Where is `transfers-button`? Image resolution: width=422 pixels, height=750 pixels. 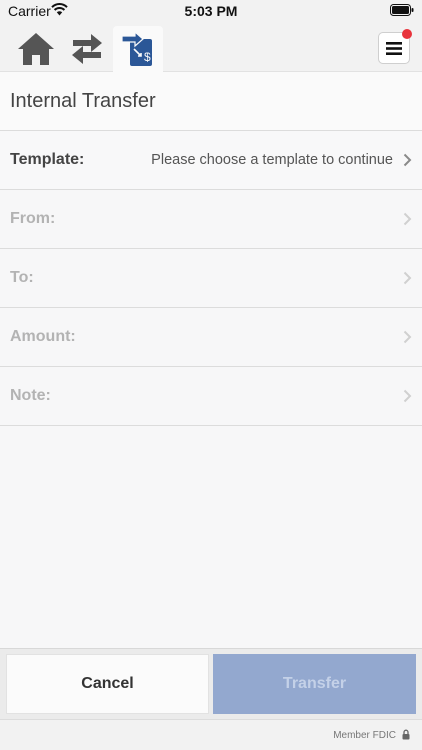 transfers-button is located at coordinates (87, 49).